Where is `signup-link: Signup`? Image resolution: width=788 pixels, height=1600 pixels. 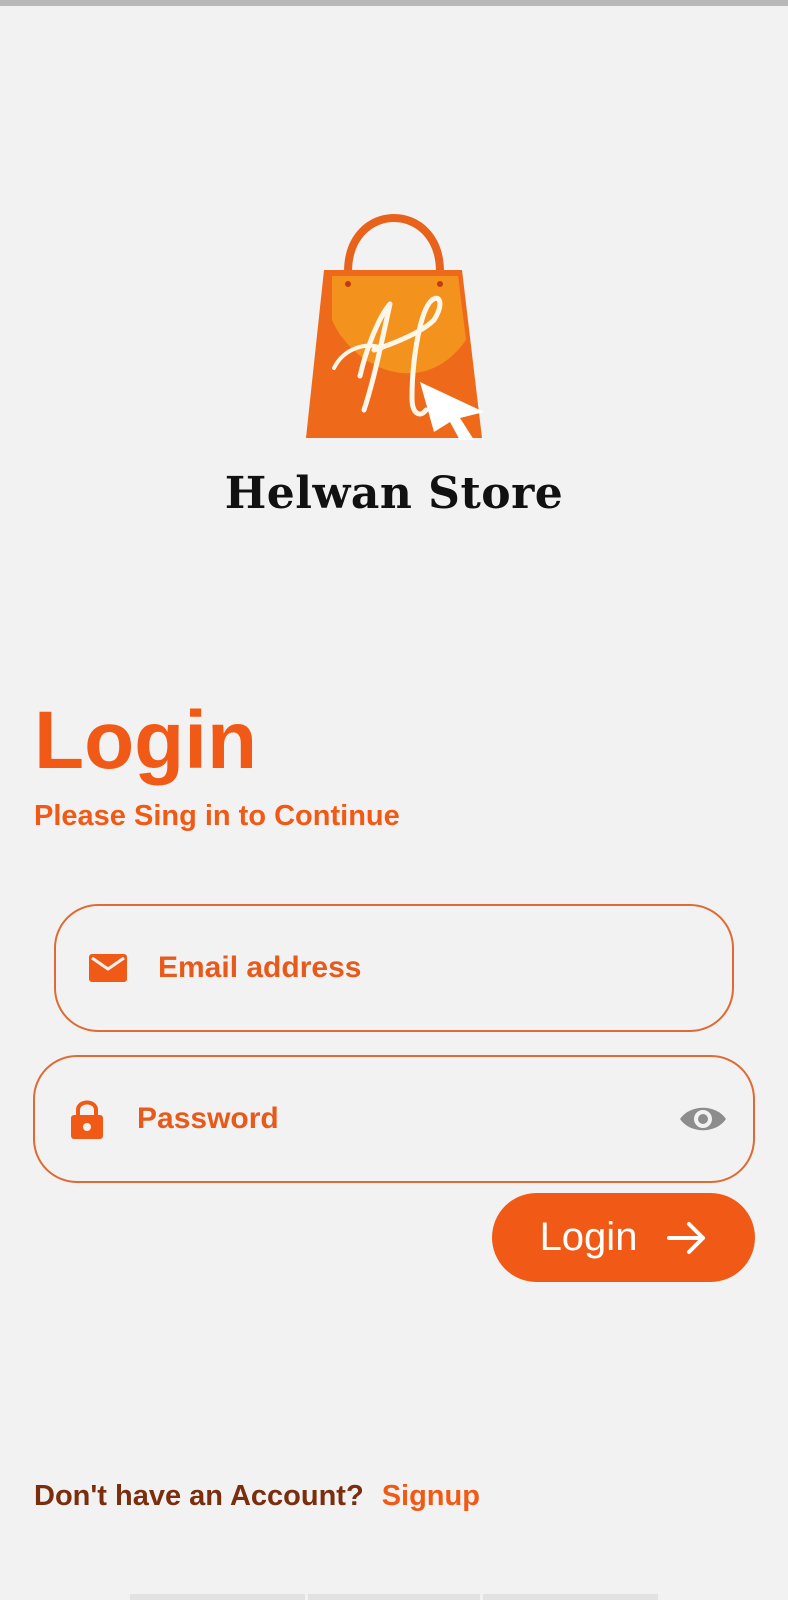 signup-link: Signup is located at coordinates (431, 1496).